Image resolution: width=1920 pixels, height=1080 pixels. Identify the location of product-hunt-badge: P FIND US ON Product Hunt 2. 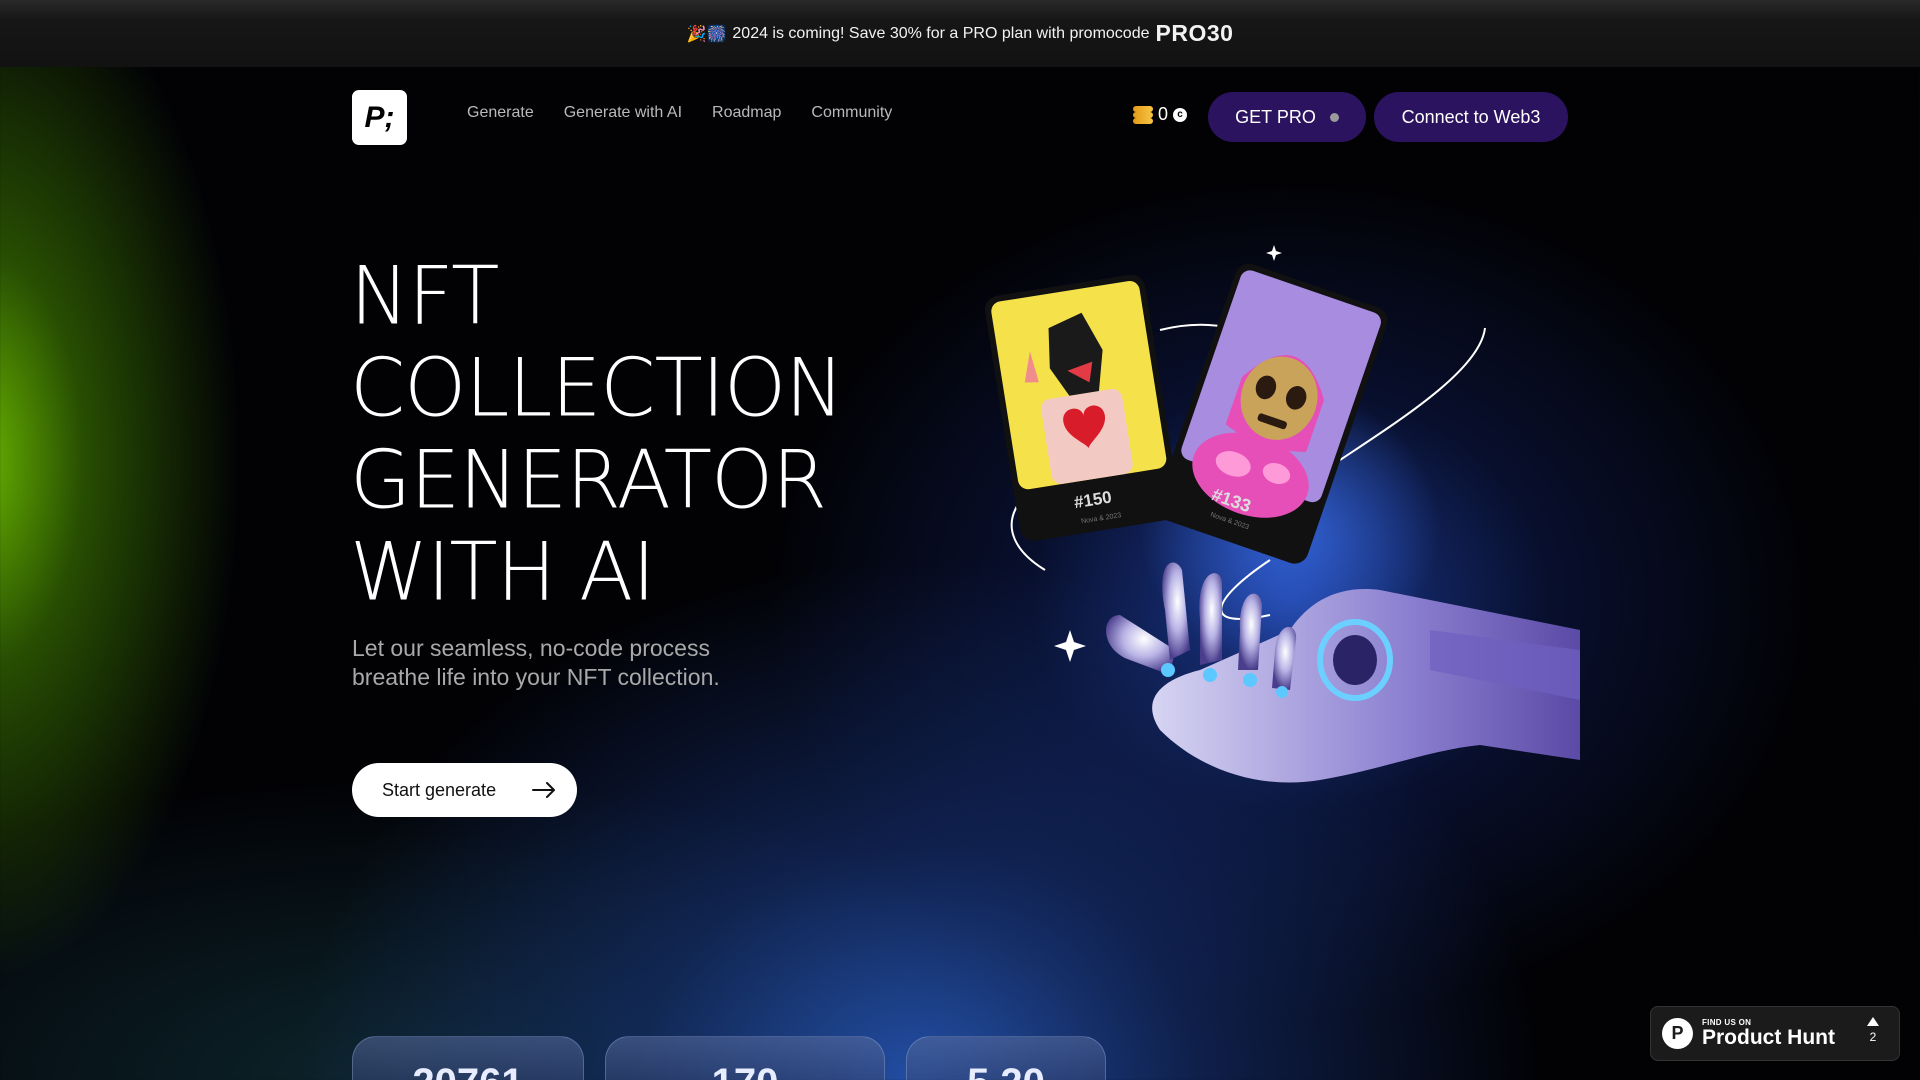
(1775, 1033).